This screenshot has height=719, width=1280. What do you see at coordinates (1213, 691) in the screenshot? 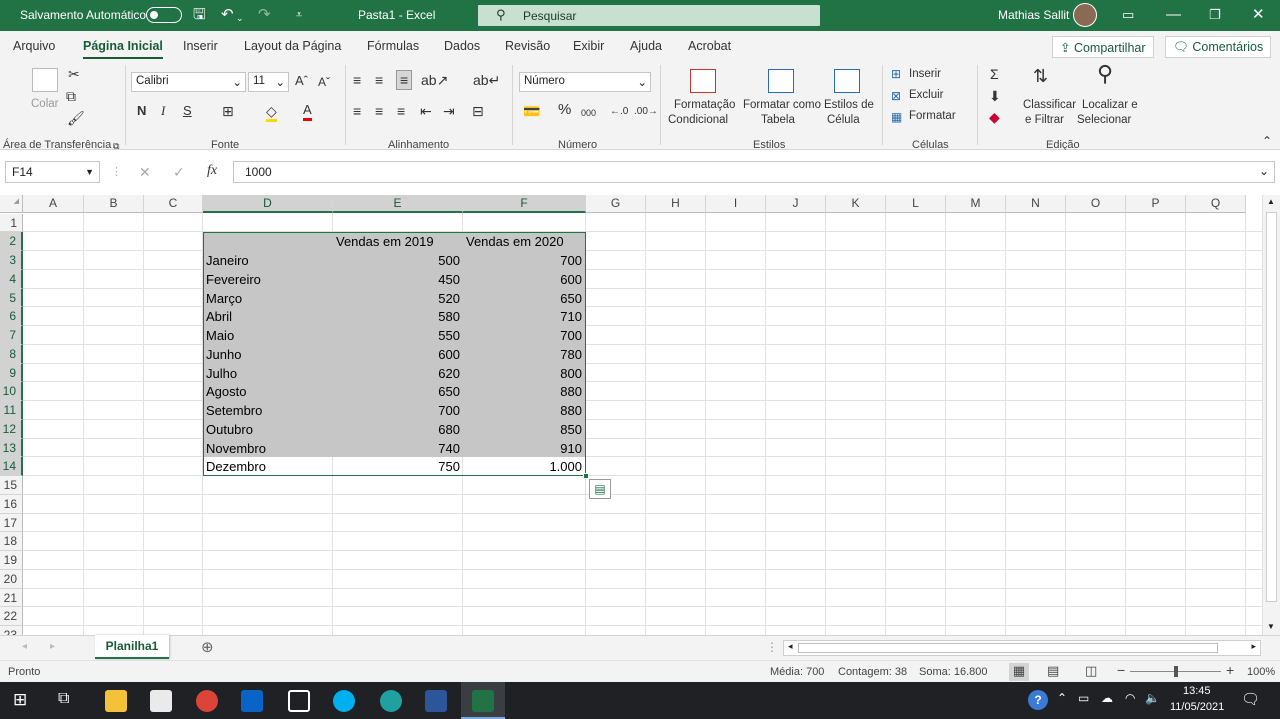
I see `clock-time: 13:45` at bounding box center [1213, 691].